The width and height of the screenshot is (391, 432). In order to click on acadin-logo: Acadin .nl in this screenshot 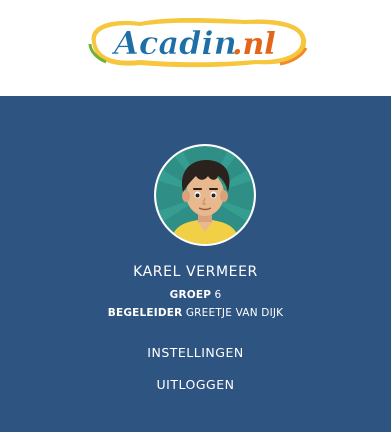, I will do `click(196, 41)`.